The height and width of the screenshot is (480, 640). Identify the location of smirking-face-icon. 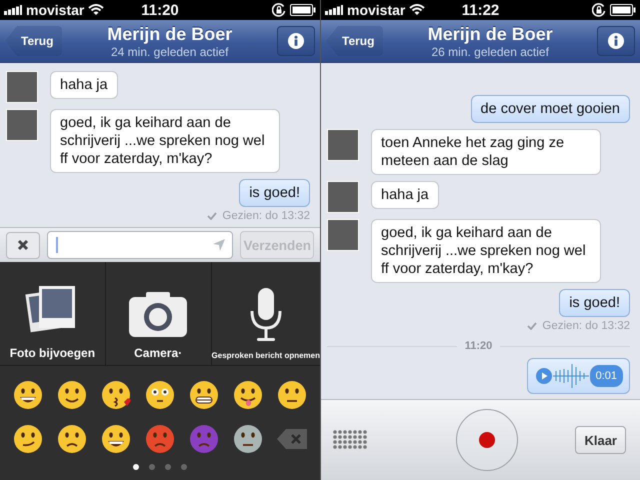
(28, 439).